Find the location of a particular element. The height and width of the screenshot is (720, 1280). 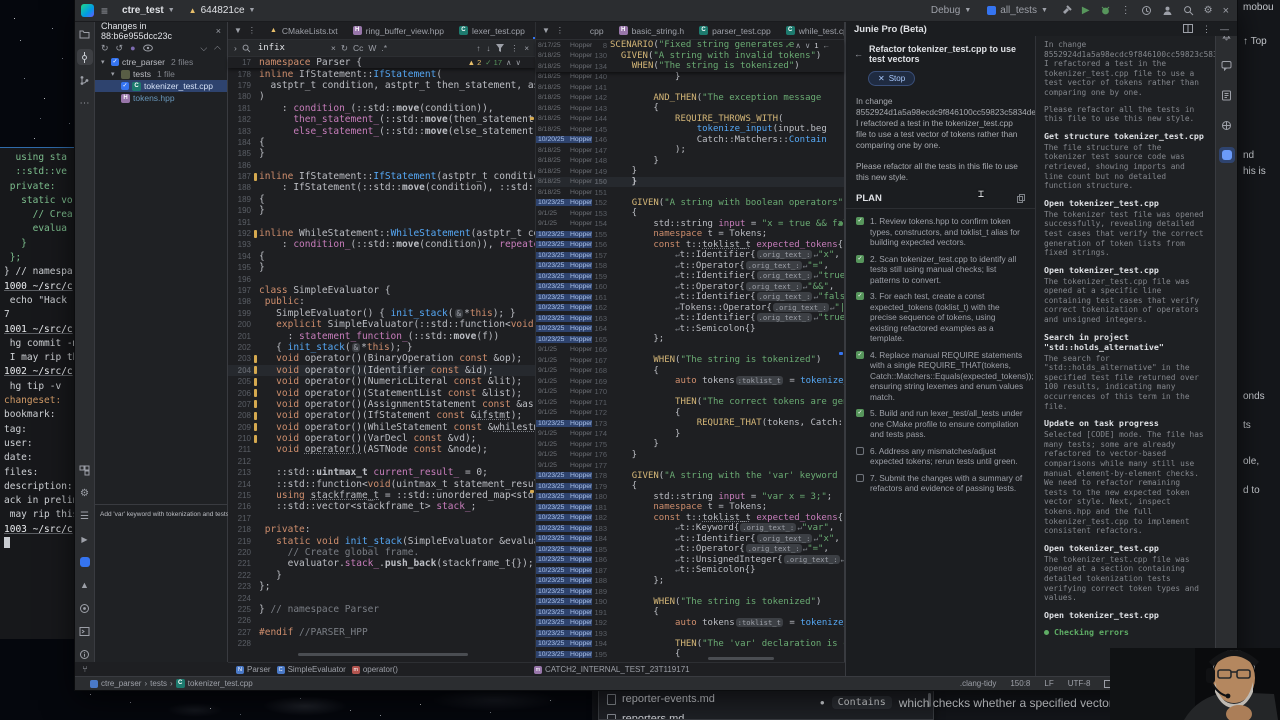

code-line: 9/1/25 Hopper 174 } is located at coordinates (690, 434).